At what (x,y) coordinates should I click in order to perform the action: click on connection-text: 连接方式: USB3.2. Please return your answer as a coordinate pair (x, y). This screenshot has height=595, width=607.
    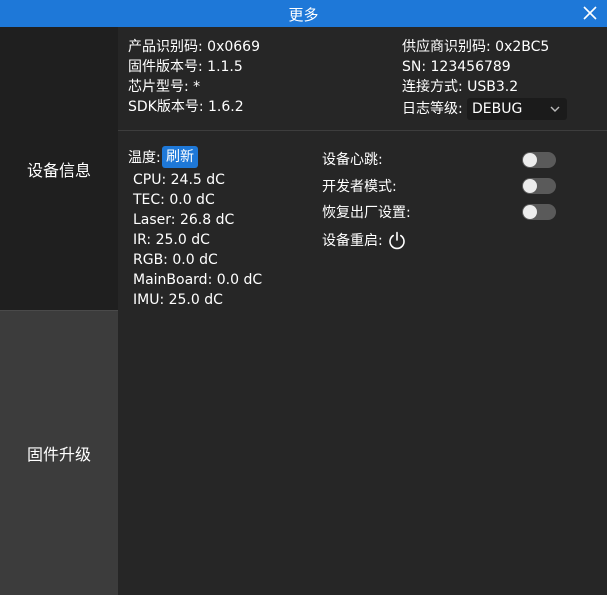
    Looking at the image, I should click on (460, 87).